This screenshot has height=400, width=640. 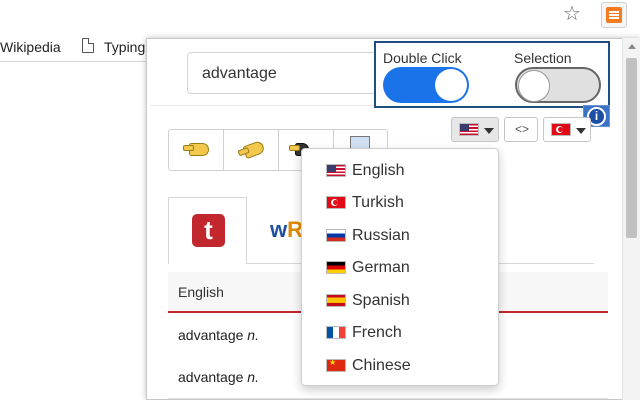 I want to click on target-language-button, so click(x=567, y=129).